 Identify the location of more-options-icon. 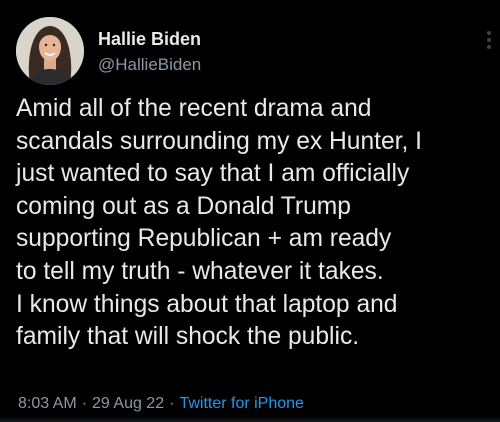
(489, 40).